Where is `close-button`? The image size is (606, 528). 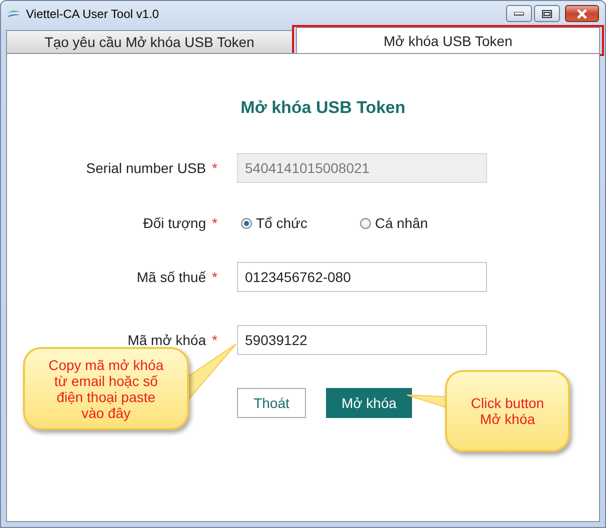 close-button is located at coordinates (582, 13).